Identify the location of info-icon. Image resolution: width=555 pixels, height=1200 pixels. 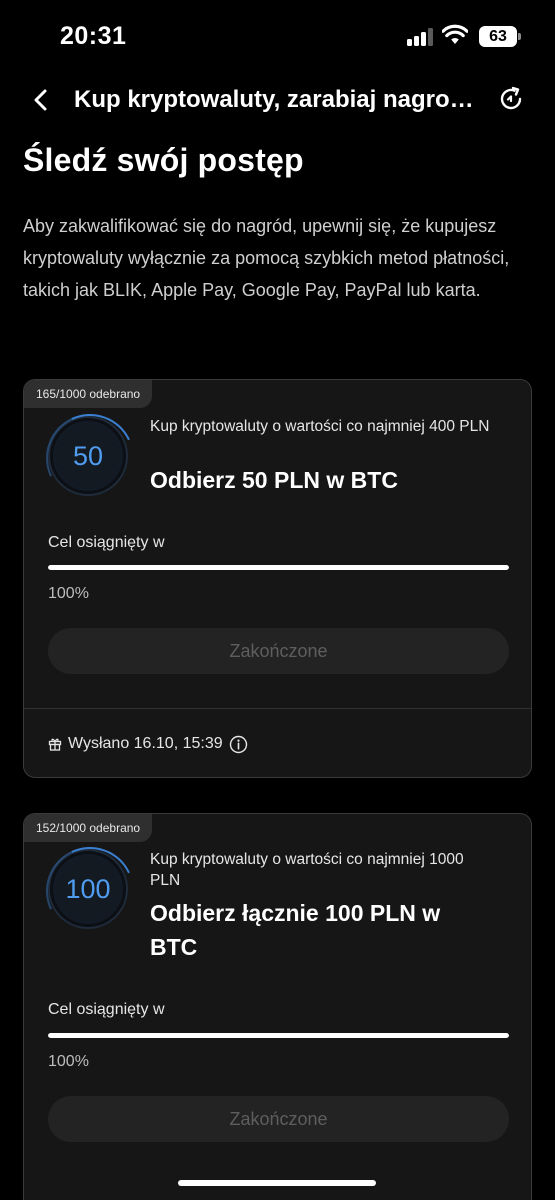
(238, 744).